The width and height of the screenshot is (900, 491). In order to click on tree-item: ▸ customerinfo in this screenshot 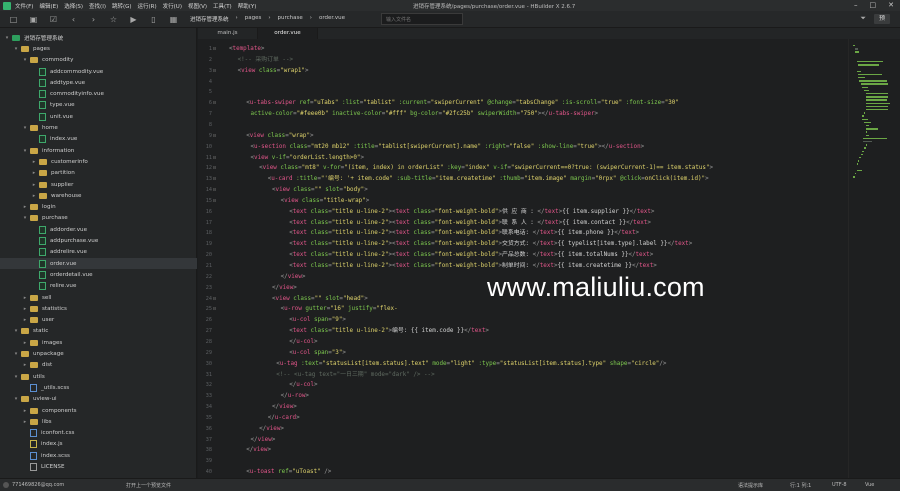, I will do `click(98, 161)`.